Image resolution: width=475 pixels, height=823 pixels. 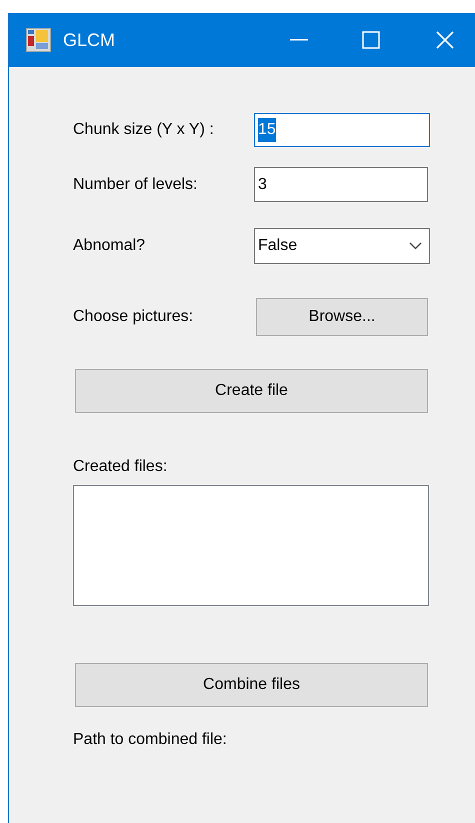 I want to click on field-label: Number of levels:, so click(x=135, y=184).